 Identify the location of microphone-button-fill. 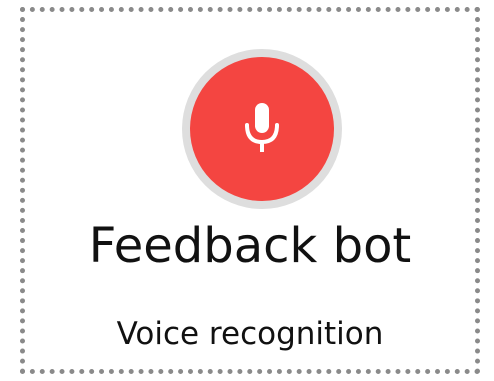
(262, 129).